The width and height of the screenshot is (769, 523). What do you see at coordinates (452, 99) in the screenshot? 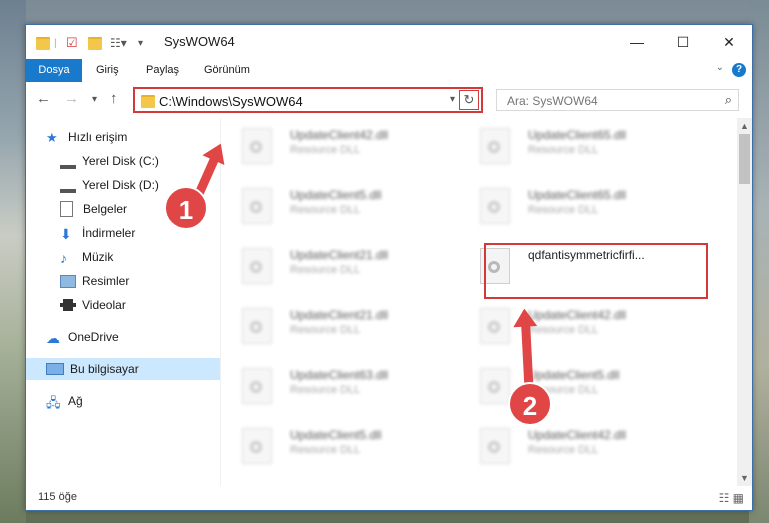
I see `address-dropdown-icon: ▾` at bounding box center [452, 99].